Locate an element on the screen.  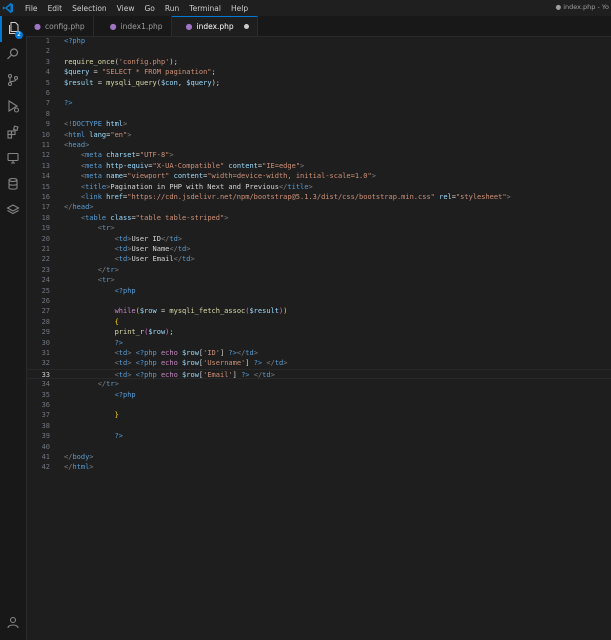
code-line: 12 <meta charset="UTF-8"> is located at coordinates (318, 155).